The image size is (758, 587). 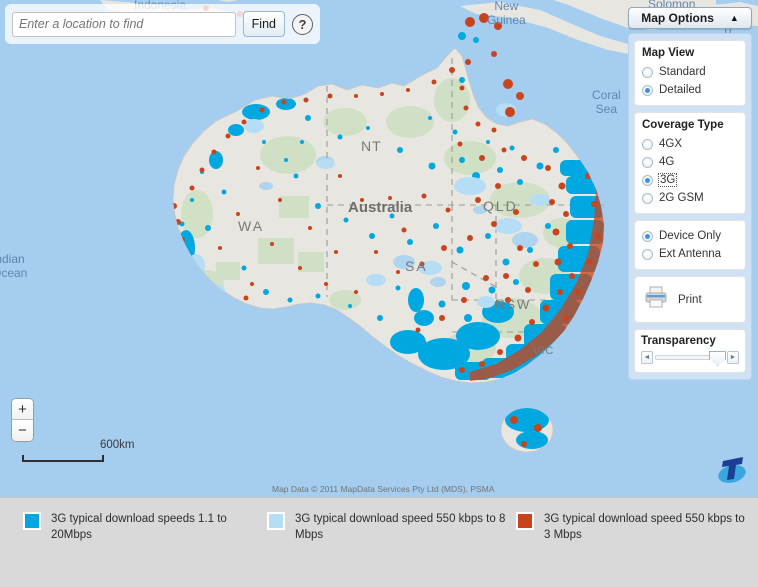 What do you see at coordinates (683, 125) in the screenshot?
I see `coverage-type-title: Coverage Type` at bounding box center [683, 125].